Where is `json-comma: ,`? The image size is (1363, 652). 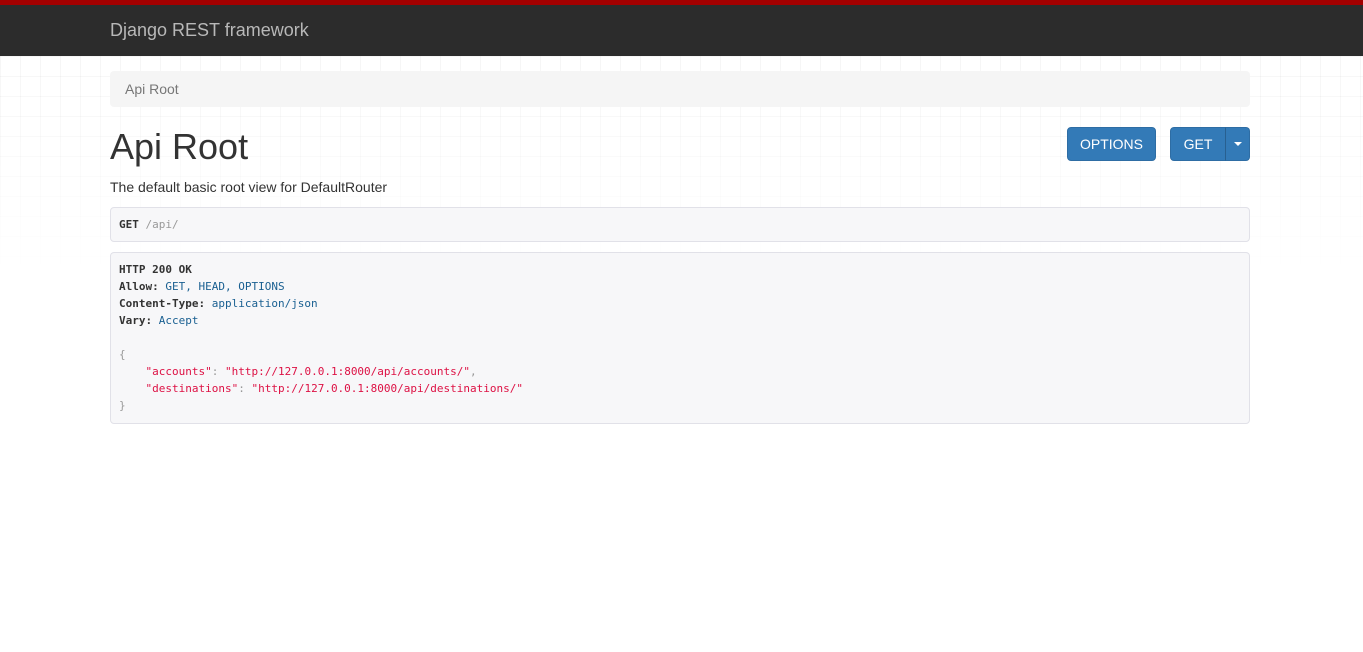
json-comma: , is located at coordinates (473, 371).